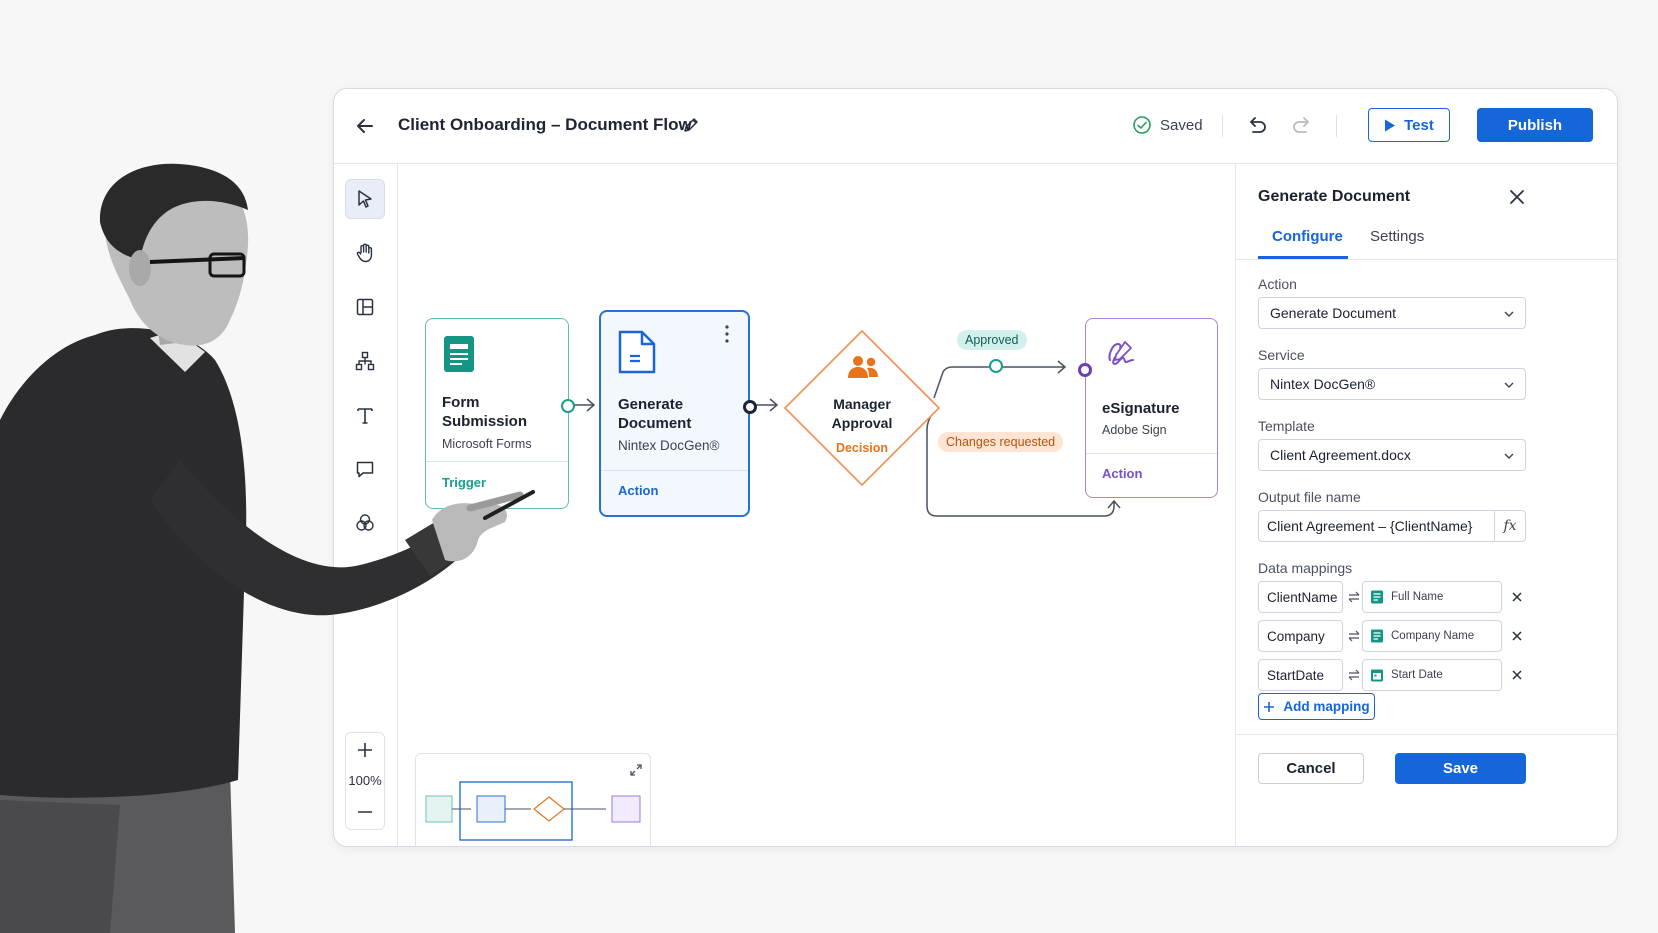  I want to click on edit-pencil-icon, so click(691, 125).